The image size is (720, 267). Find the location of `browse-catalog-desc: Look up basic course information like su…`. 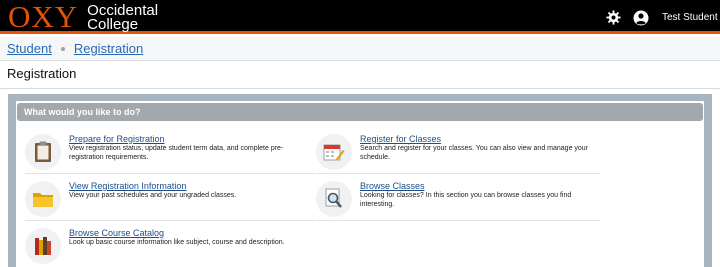

browse-catalog-desc: Look up basic course information like su… is located at coordinates (177, 242).